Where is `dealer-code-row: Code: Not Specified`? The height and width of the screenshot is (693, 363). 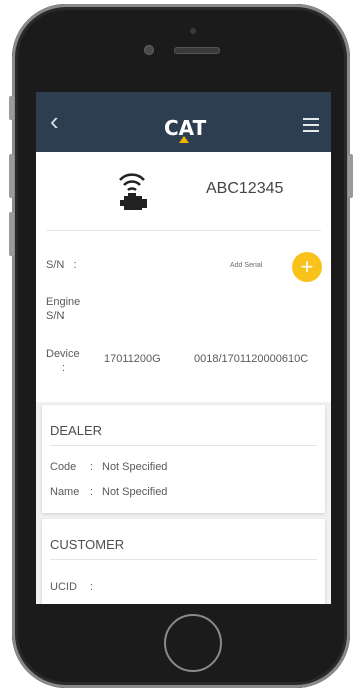 dealer-code-row: Code: Not Specified is located at coordinates (109, 467).